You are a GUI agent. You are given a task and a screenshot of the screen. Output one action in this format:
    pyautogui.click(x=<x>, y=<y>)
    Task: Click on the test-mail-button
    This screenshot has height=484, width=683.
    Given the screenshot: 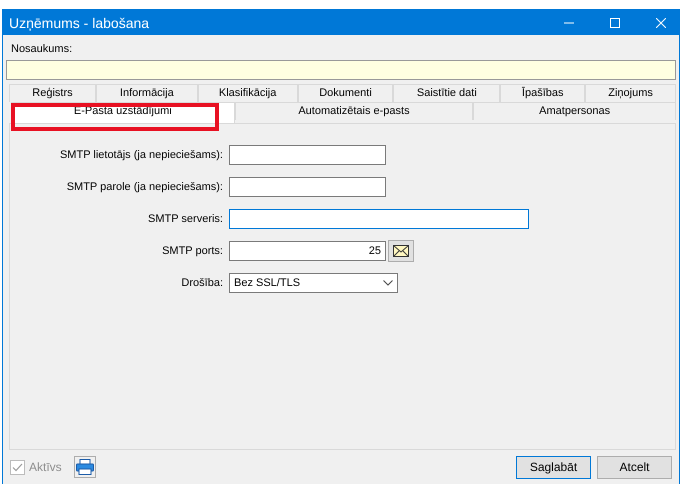 What is the action you would take?
    pyautogui.click(x=401, y=251)
    